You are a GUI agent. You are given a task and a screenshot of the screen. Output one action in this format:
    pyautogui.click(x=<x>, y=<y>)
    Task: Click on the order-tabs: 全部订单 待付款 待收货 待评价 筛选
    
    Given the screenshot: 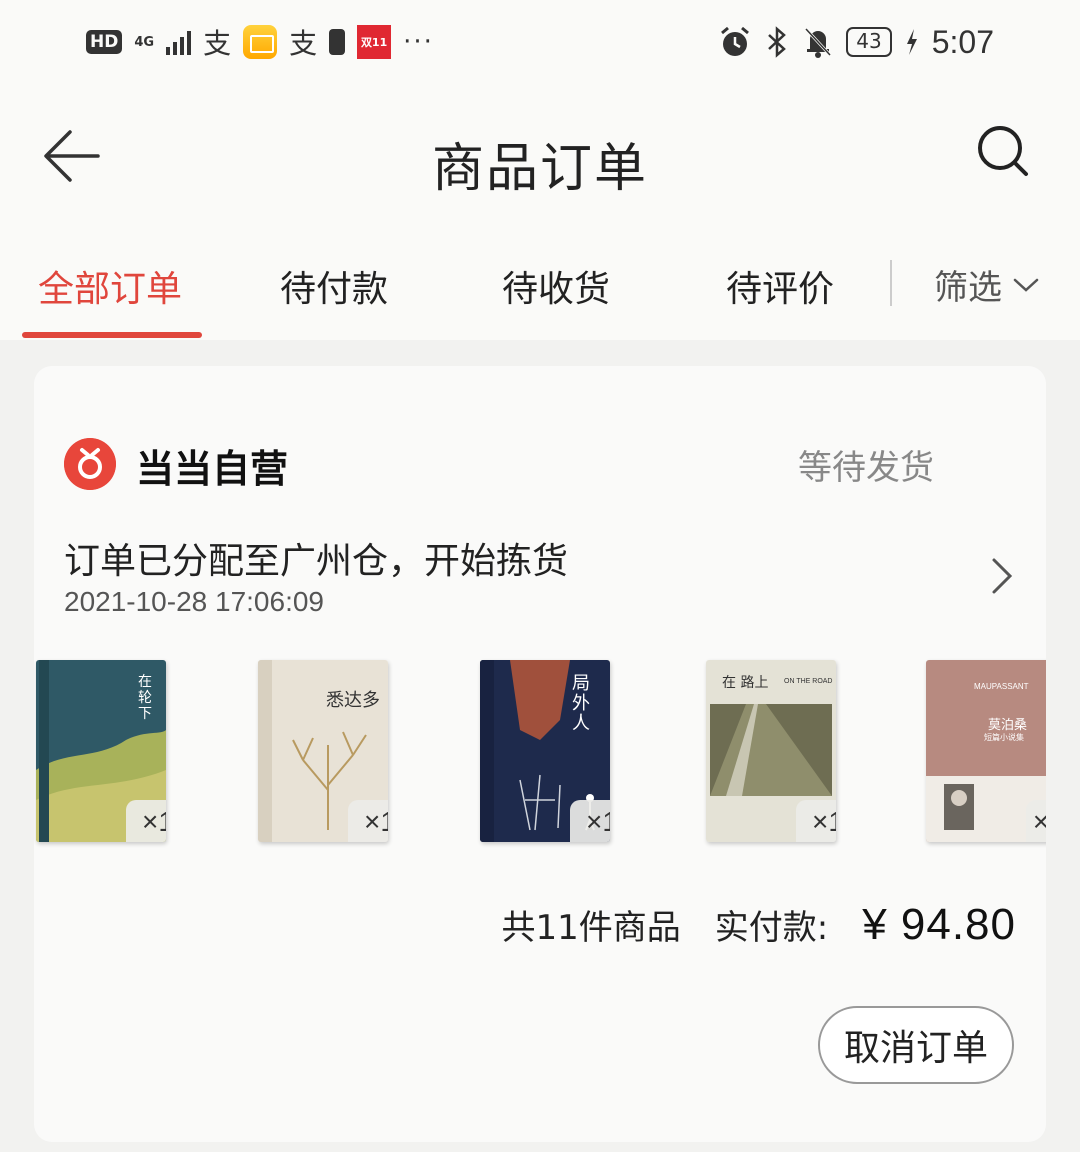 What is the action you would take?
    pyautogui.click(x=540, y=283)
    